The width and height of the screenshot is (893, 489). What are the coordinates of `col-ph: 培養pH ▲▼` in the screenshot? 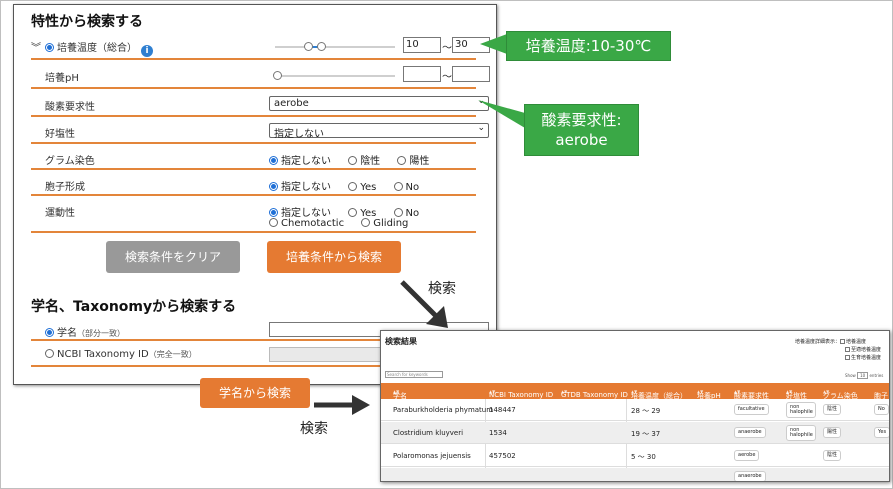 It's located at (709, 393).